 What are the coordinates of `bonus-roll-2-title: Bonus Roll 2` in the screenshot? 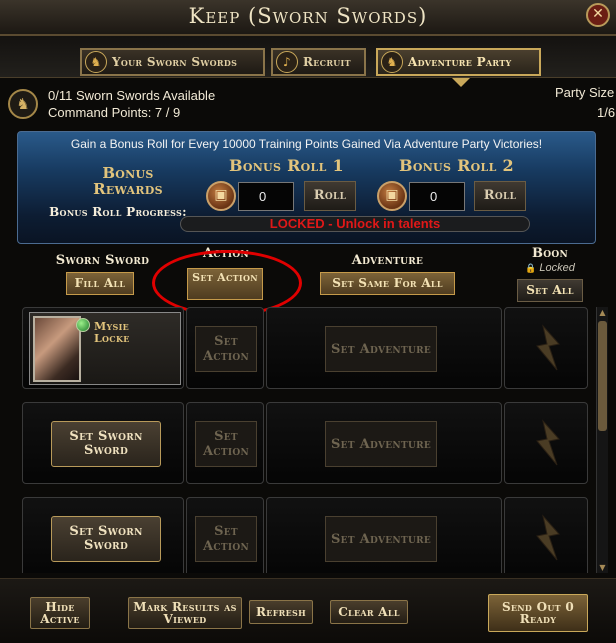 It's located at (456, 165).